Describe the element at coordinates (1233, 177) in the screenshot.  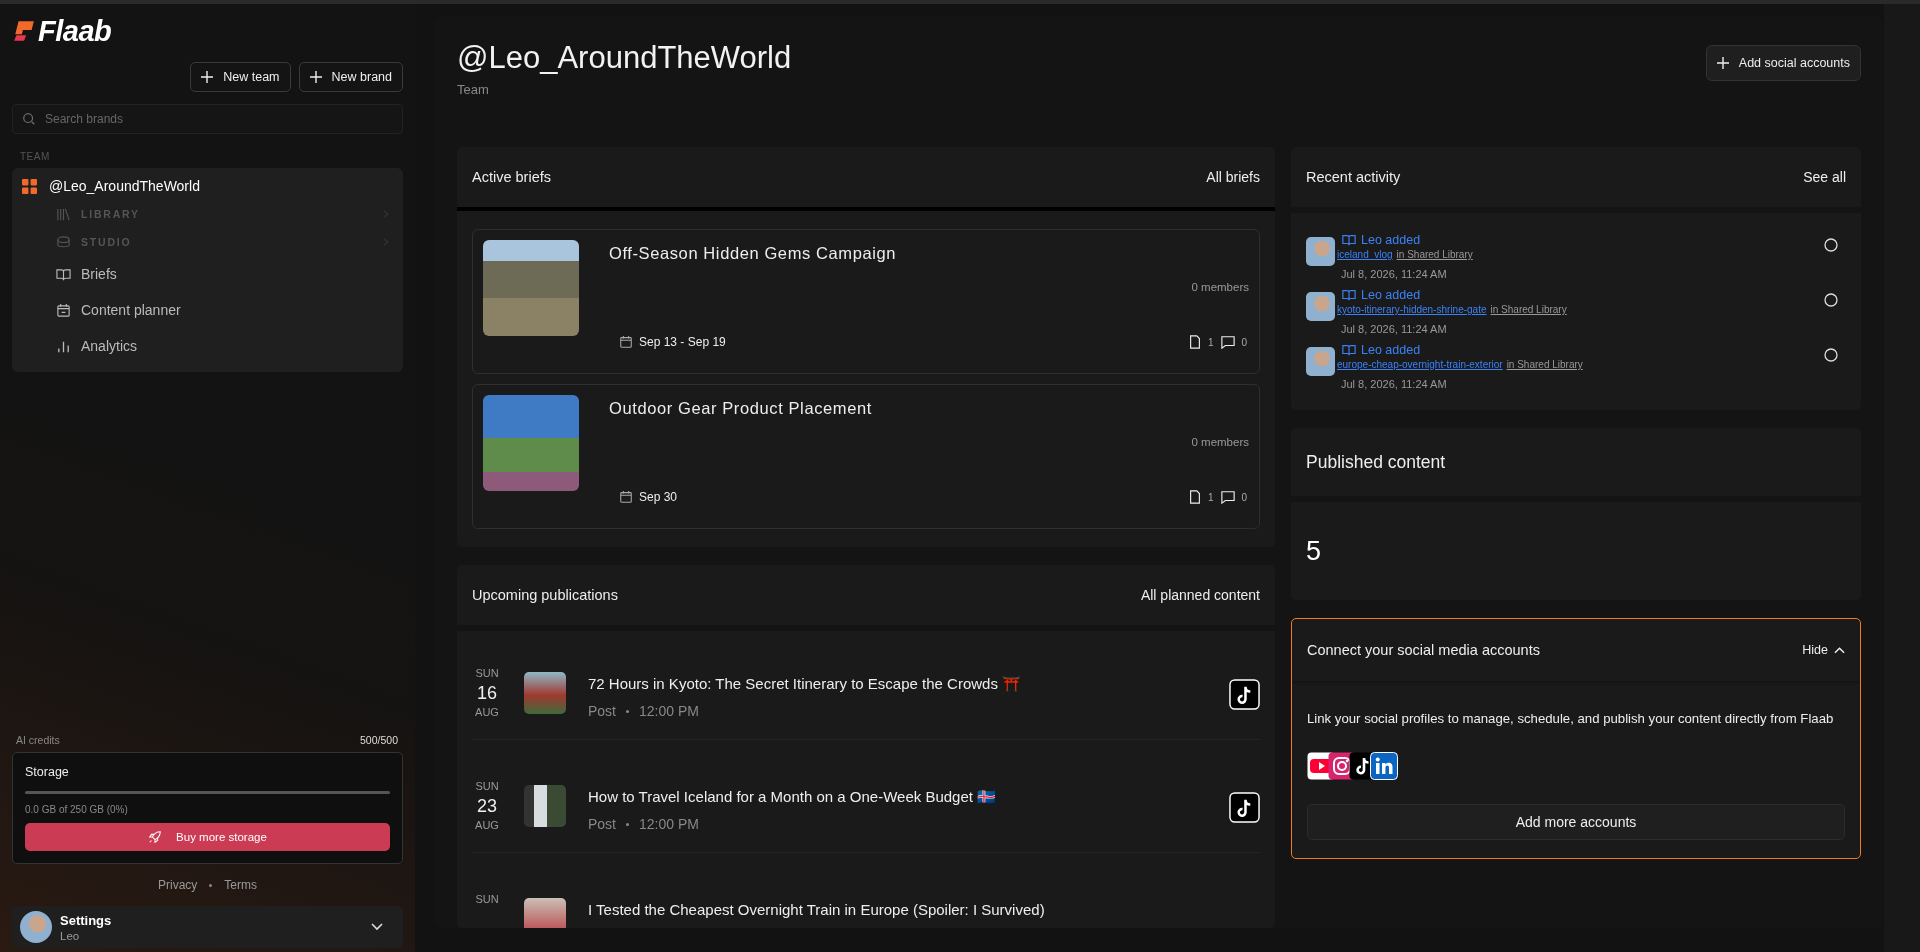
I see `all-briefs-link: All briefs` at that location.